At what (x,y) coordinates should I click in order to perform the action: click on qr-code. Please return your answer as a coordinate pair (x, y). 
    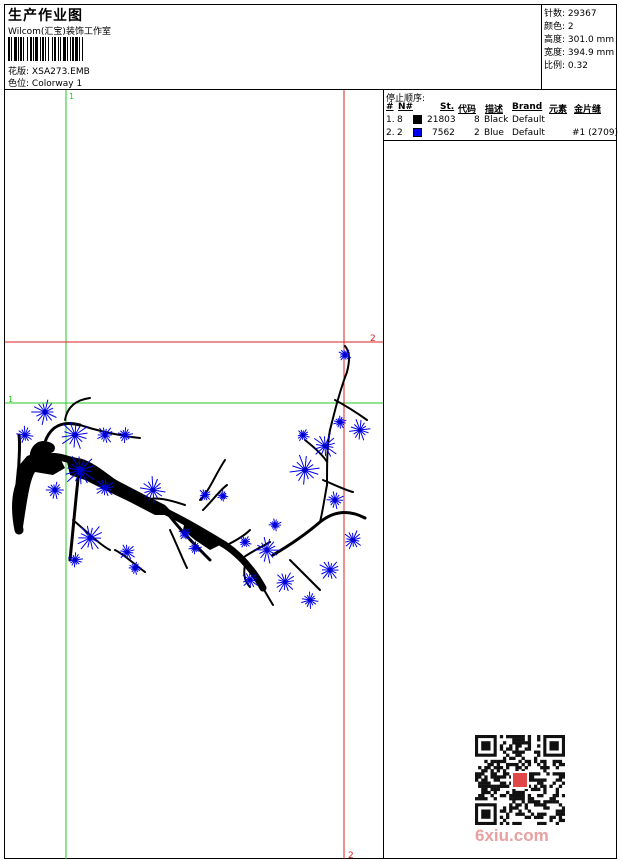
    Looking at the image, I should click on (520, 780).